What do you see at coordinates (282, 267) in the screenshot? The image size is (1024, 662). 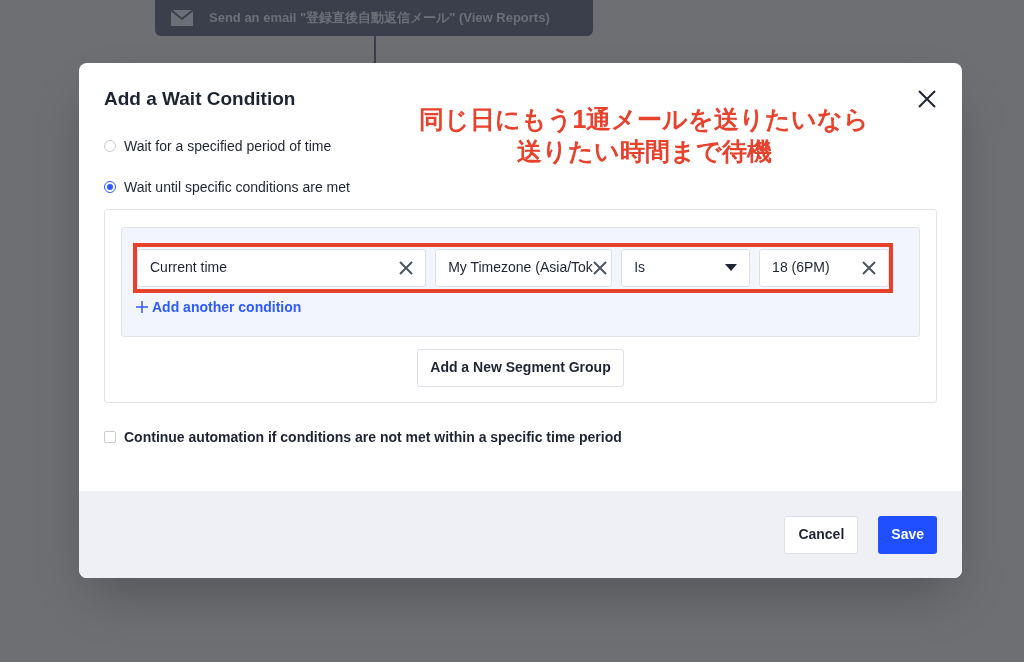 I see `input-field: Current time` at bounding box center [282, 267].